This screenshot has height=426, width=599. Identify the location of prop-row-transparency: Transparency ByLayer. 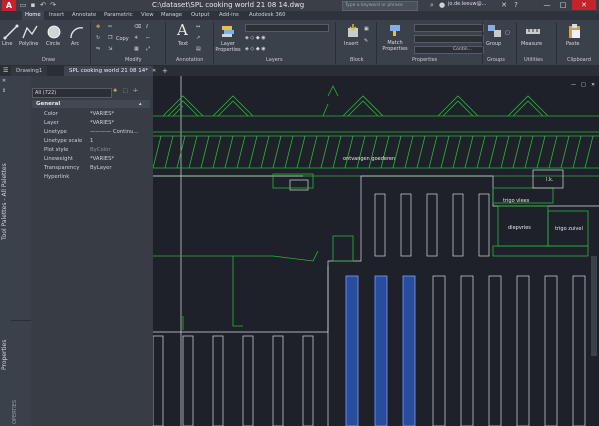
(91, 168).